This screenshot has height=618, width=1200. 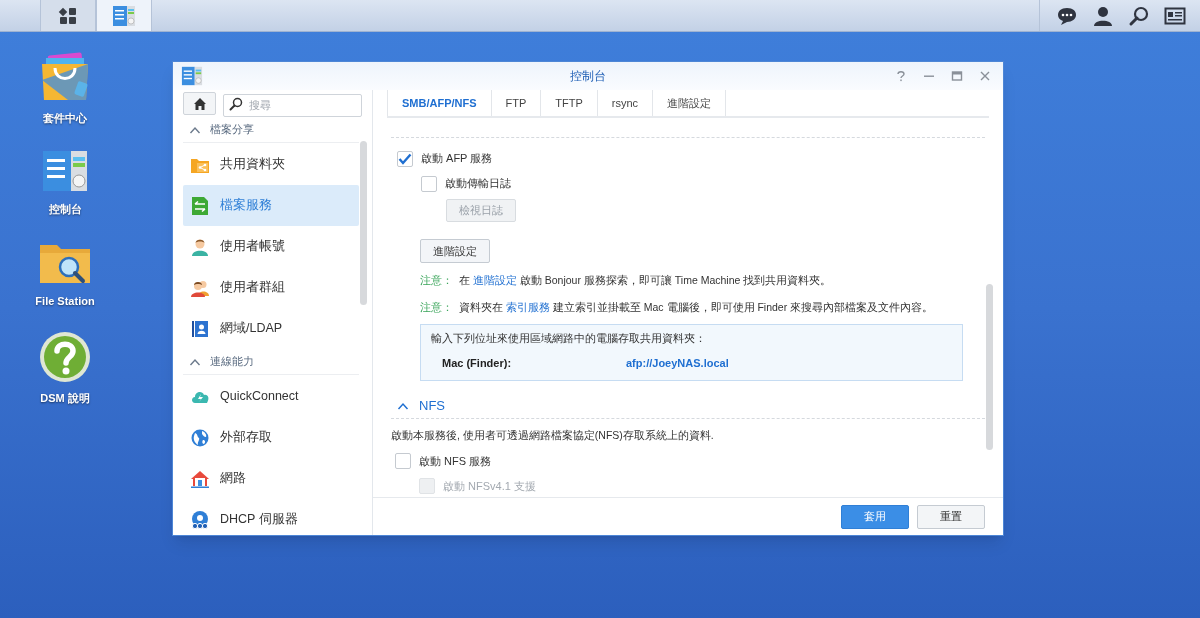 What do you see at coordinates (65, 397) in the screenshot?
I see `desktop-icon-label: DSM 說明` at bounding box center [65, 397].